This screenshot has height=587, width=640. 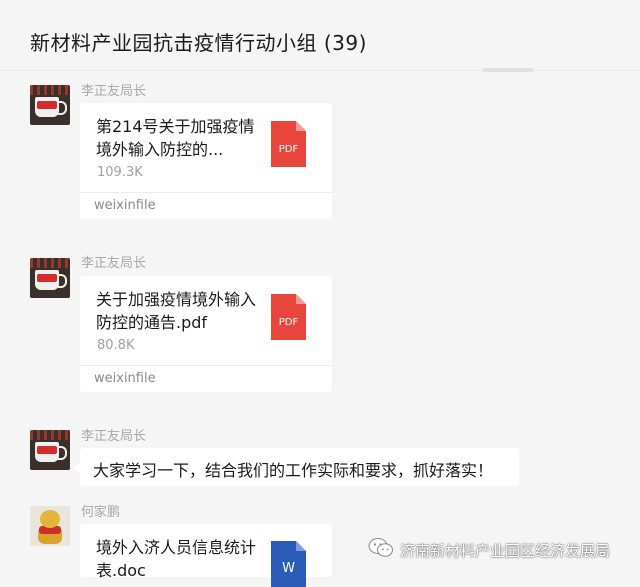 I want to click on file-message-card: 关于加强疫情境外输入防控的通告.pdf 80.8K PDF weixinfile, so click(x=206, y=334).